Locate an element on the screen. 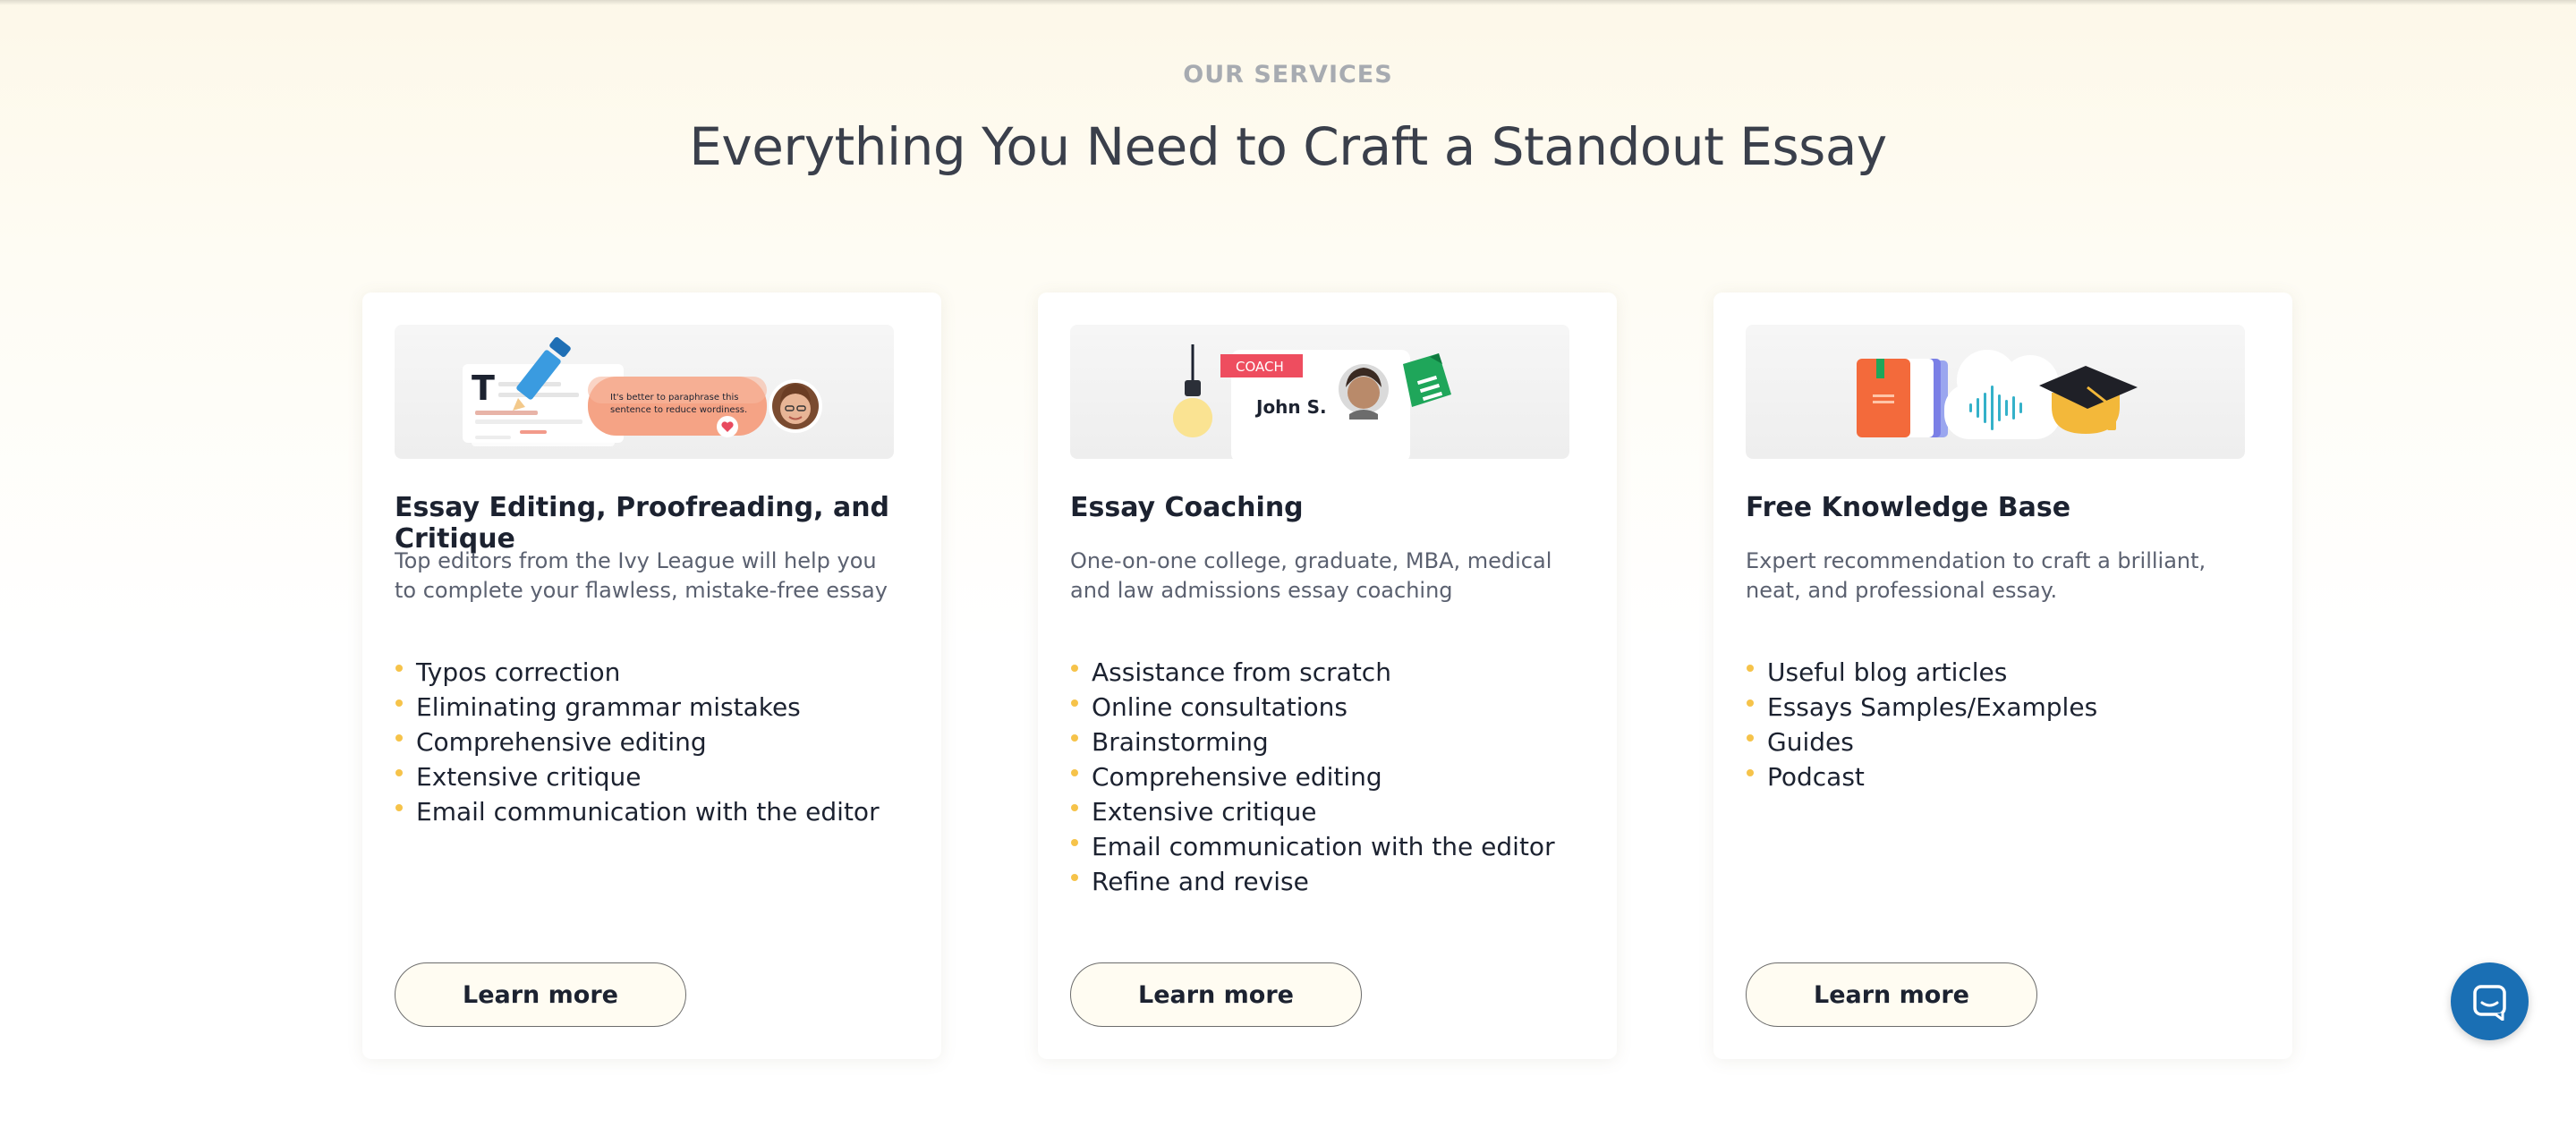 This screenshot has width=2576, height=1136. document-icon is located at coordinates (1427, 380).